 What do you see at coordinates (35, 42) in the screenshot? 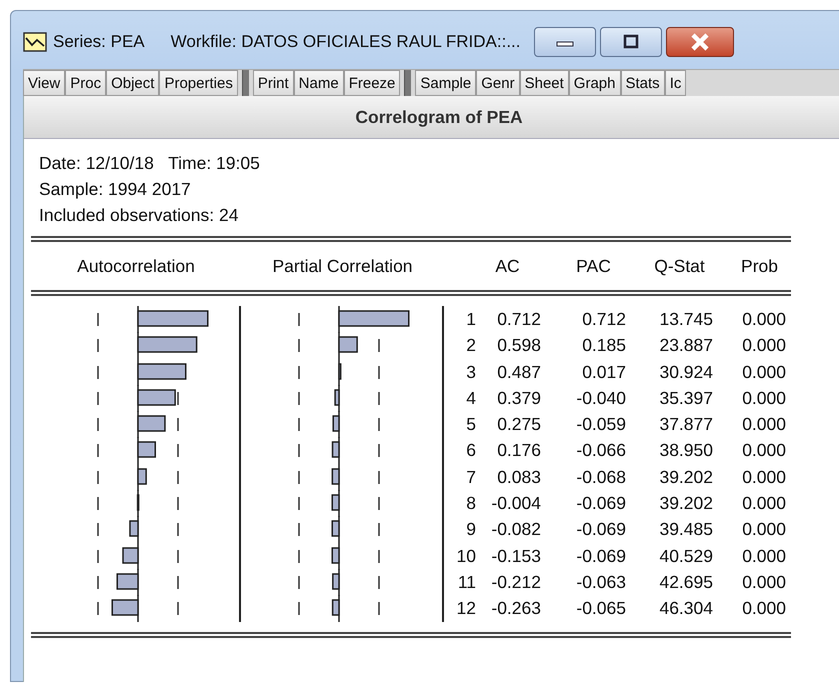
I see `series-icon` at bounding box center [35, 42].